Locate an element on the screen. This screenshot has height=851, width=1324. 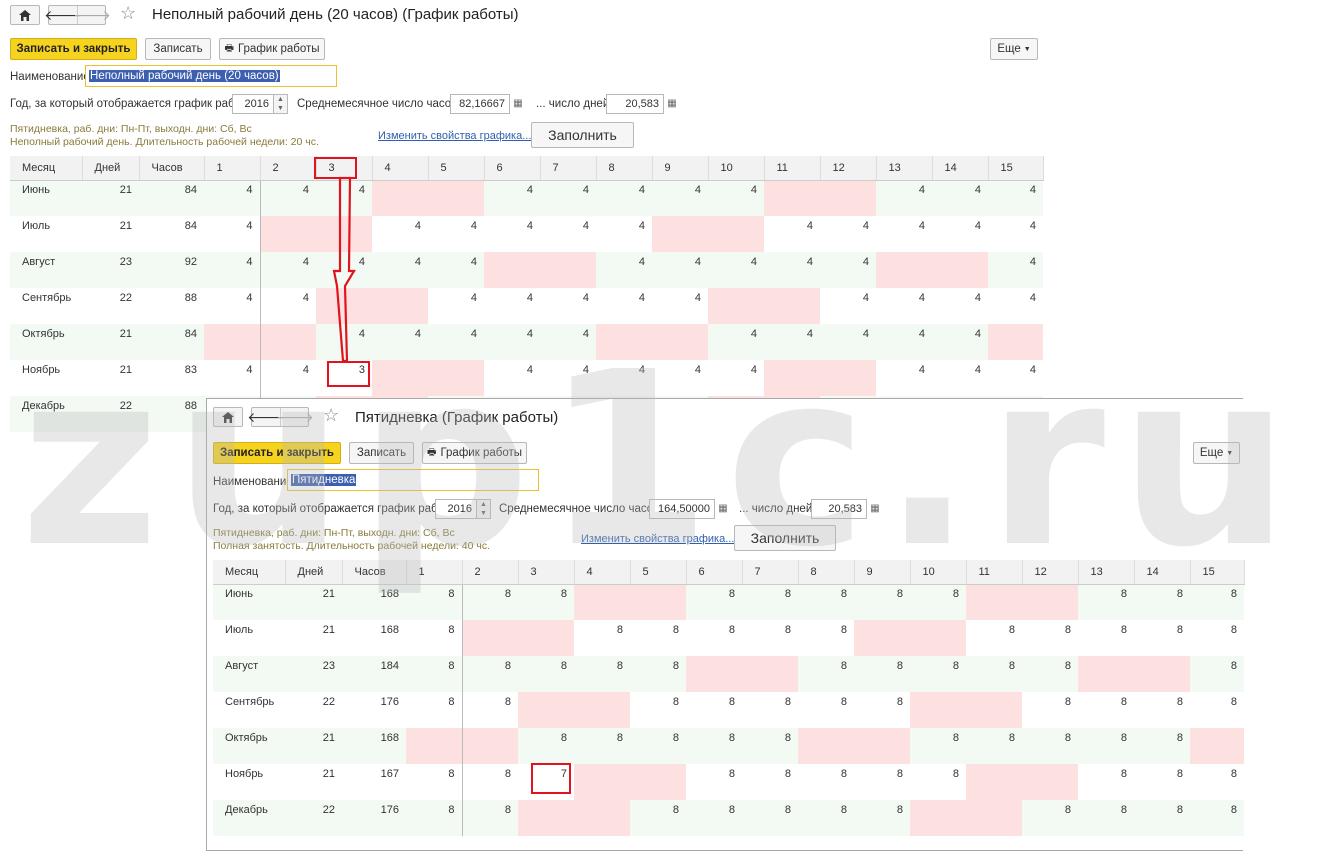
more-button: Еще ▼ is located at coordinates (1014, 49).